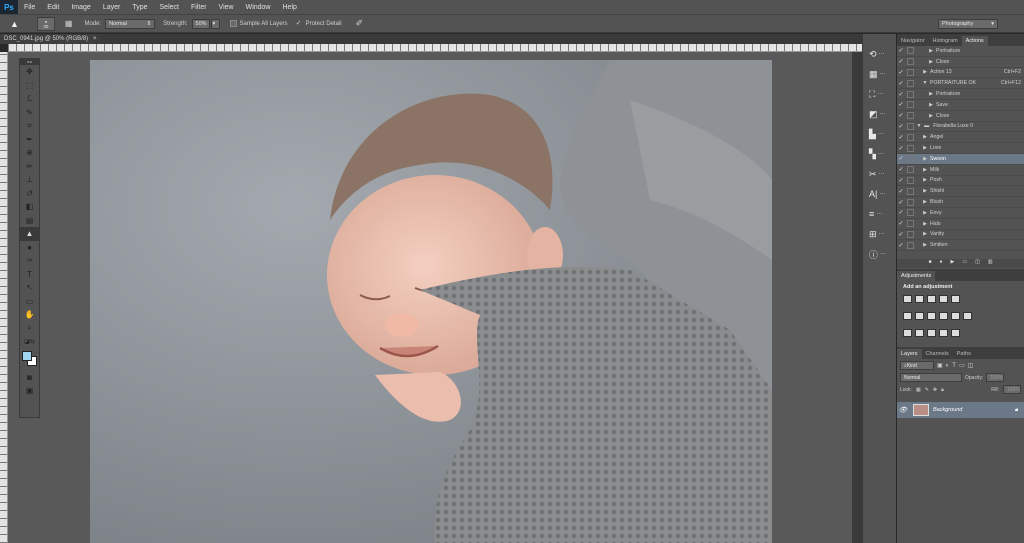 The image size is (1024, 543). What do you see at coordinates (960, 224) in the screenshot?
I see `action-row: ✓ ▶ Halo` at bounding box center [960, 224].